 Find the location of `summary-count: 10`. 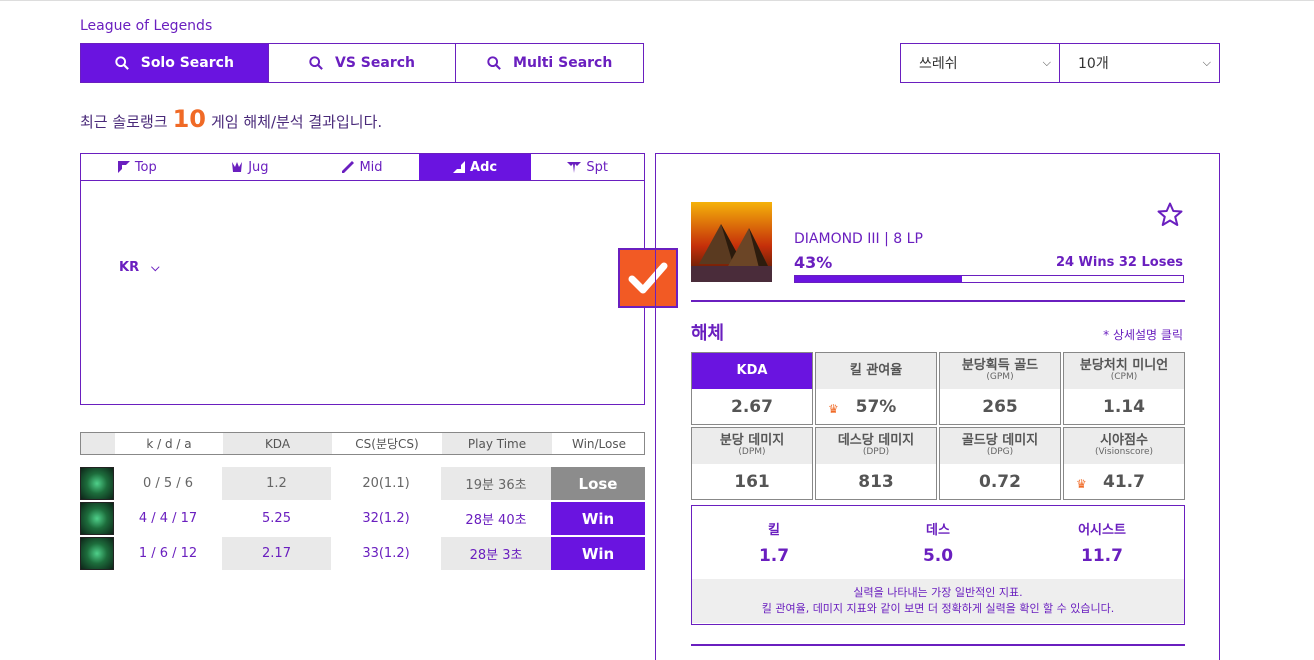

summary-count: 10 is located at coordinates (189, 119).